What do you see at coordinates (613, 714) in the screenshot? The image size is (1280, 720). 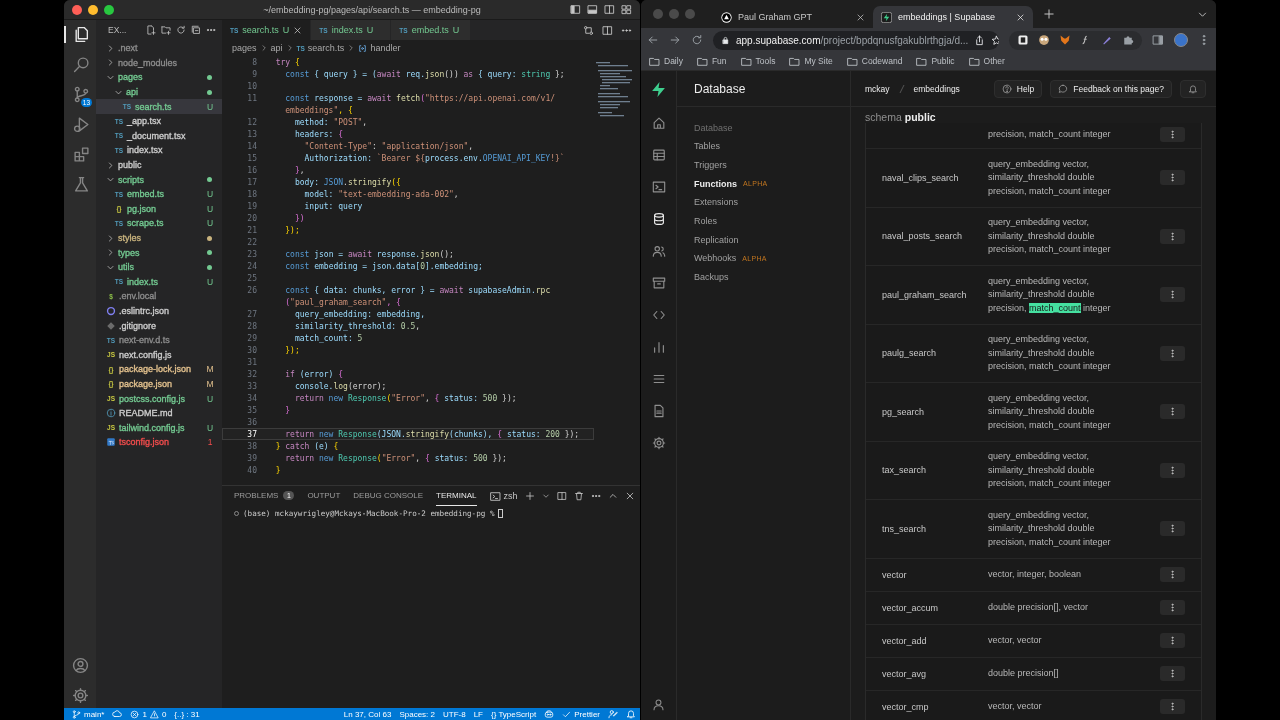 I see `feedback-icon` at bounding box center [613, 714].